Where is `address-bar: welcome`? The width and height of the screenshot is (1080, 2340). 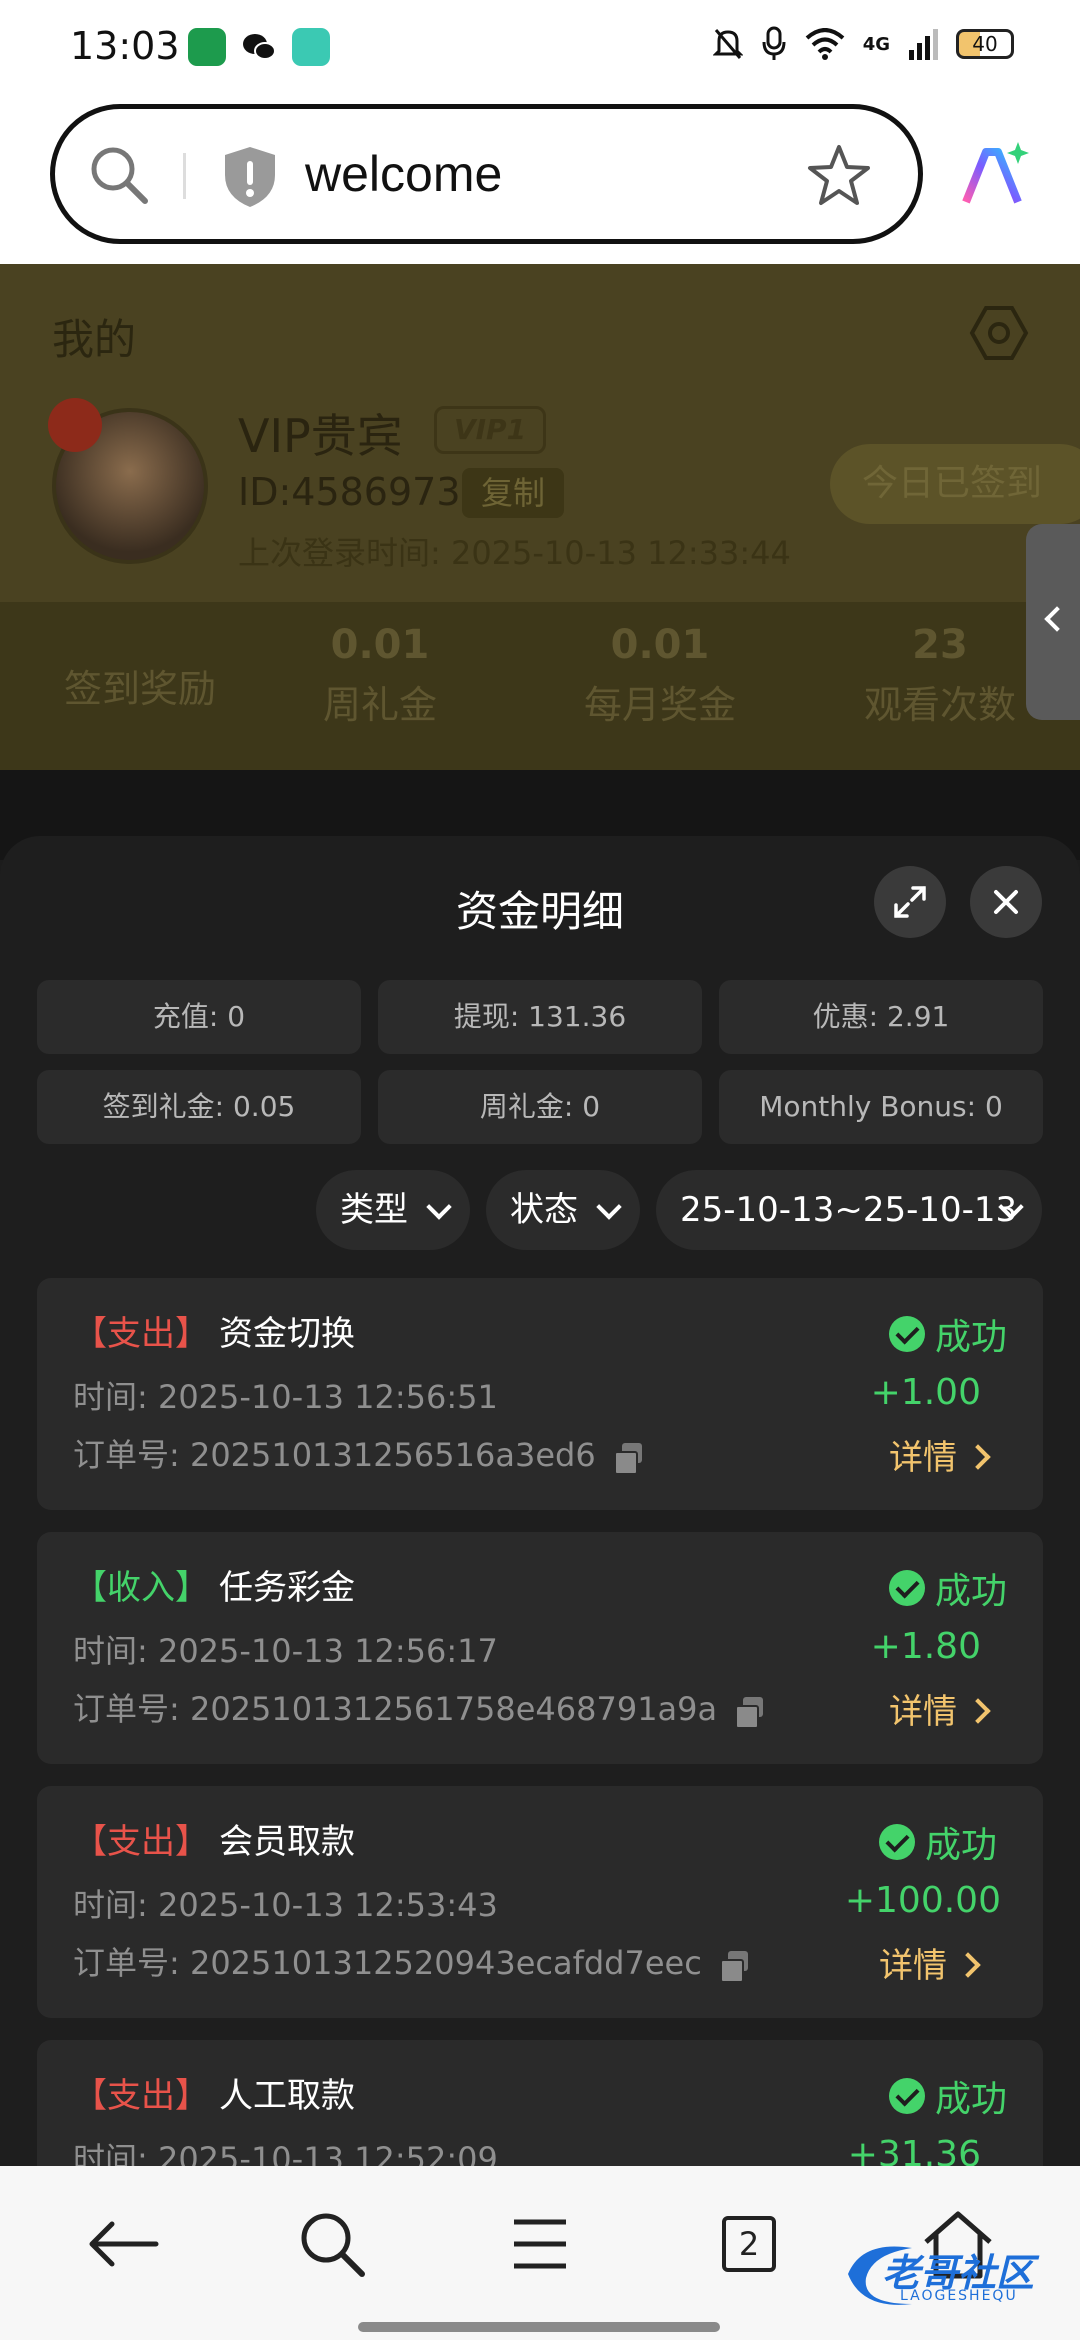 address-bar: welcome is located at coordinates (486, 174).